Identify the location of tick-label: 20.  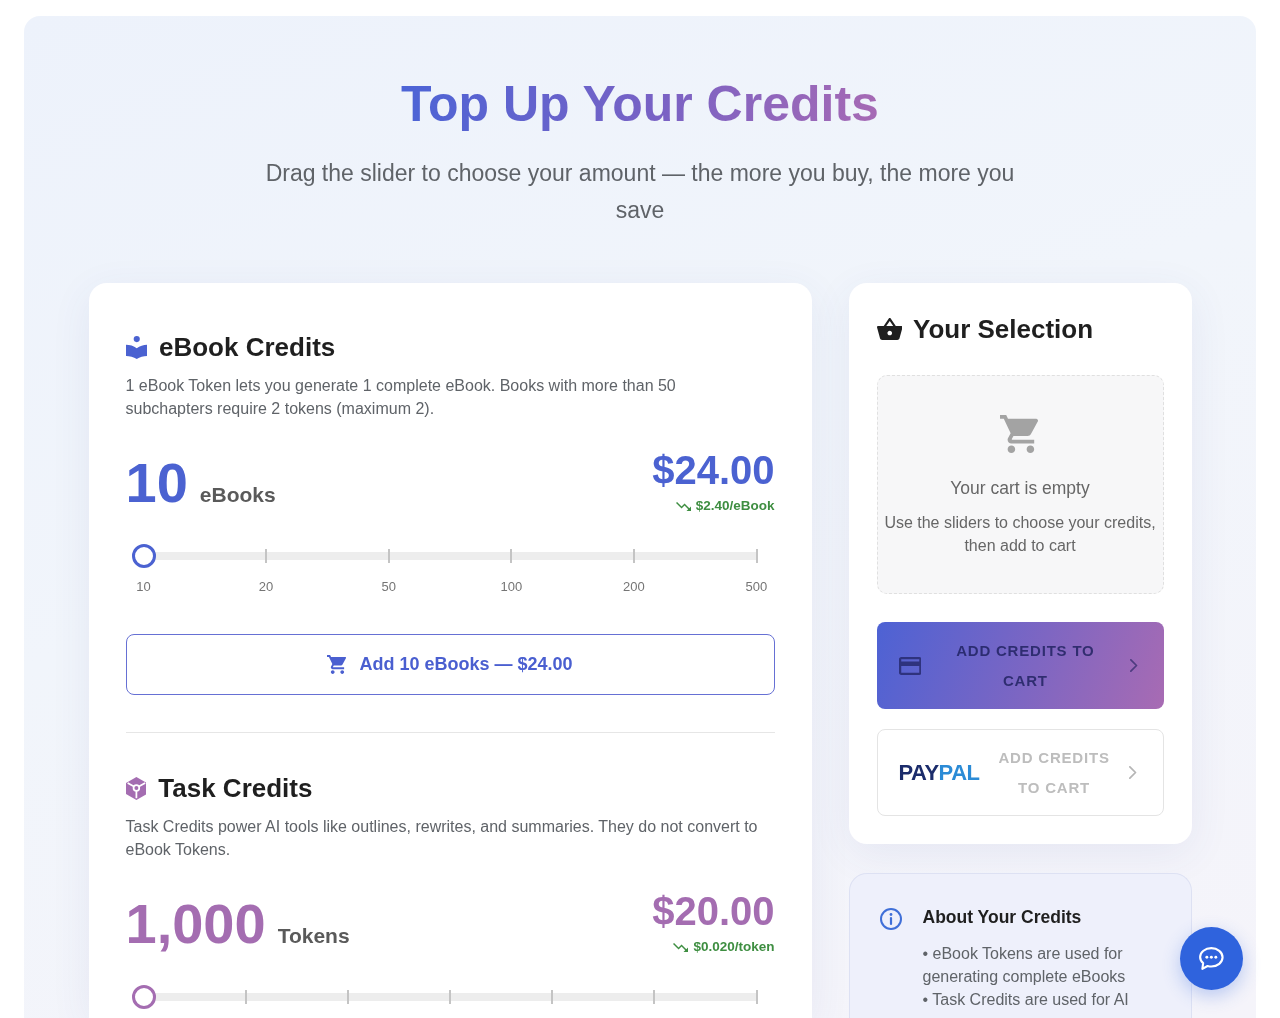
(266, 587).